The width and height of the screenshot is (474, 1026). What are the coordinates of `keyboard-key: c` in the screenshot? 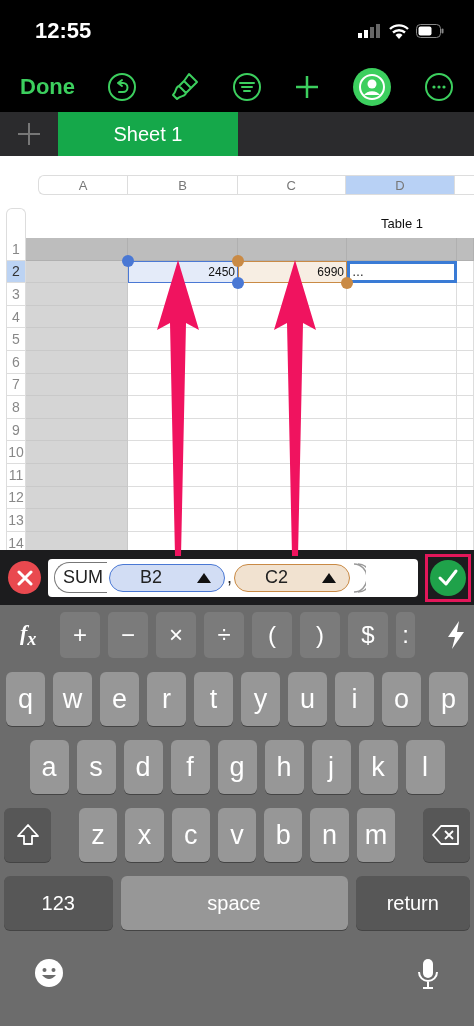 It's located at (190, 835).